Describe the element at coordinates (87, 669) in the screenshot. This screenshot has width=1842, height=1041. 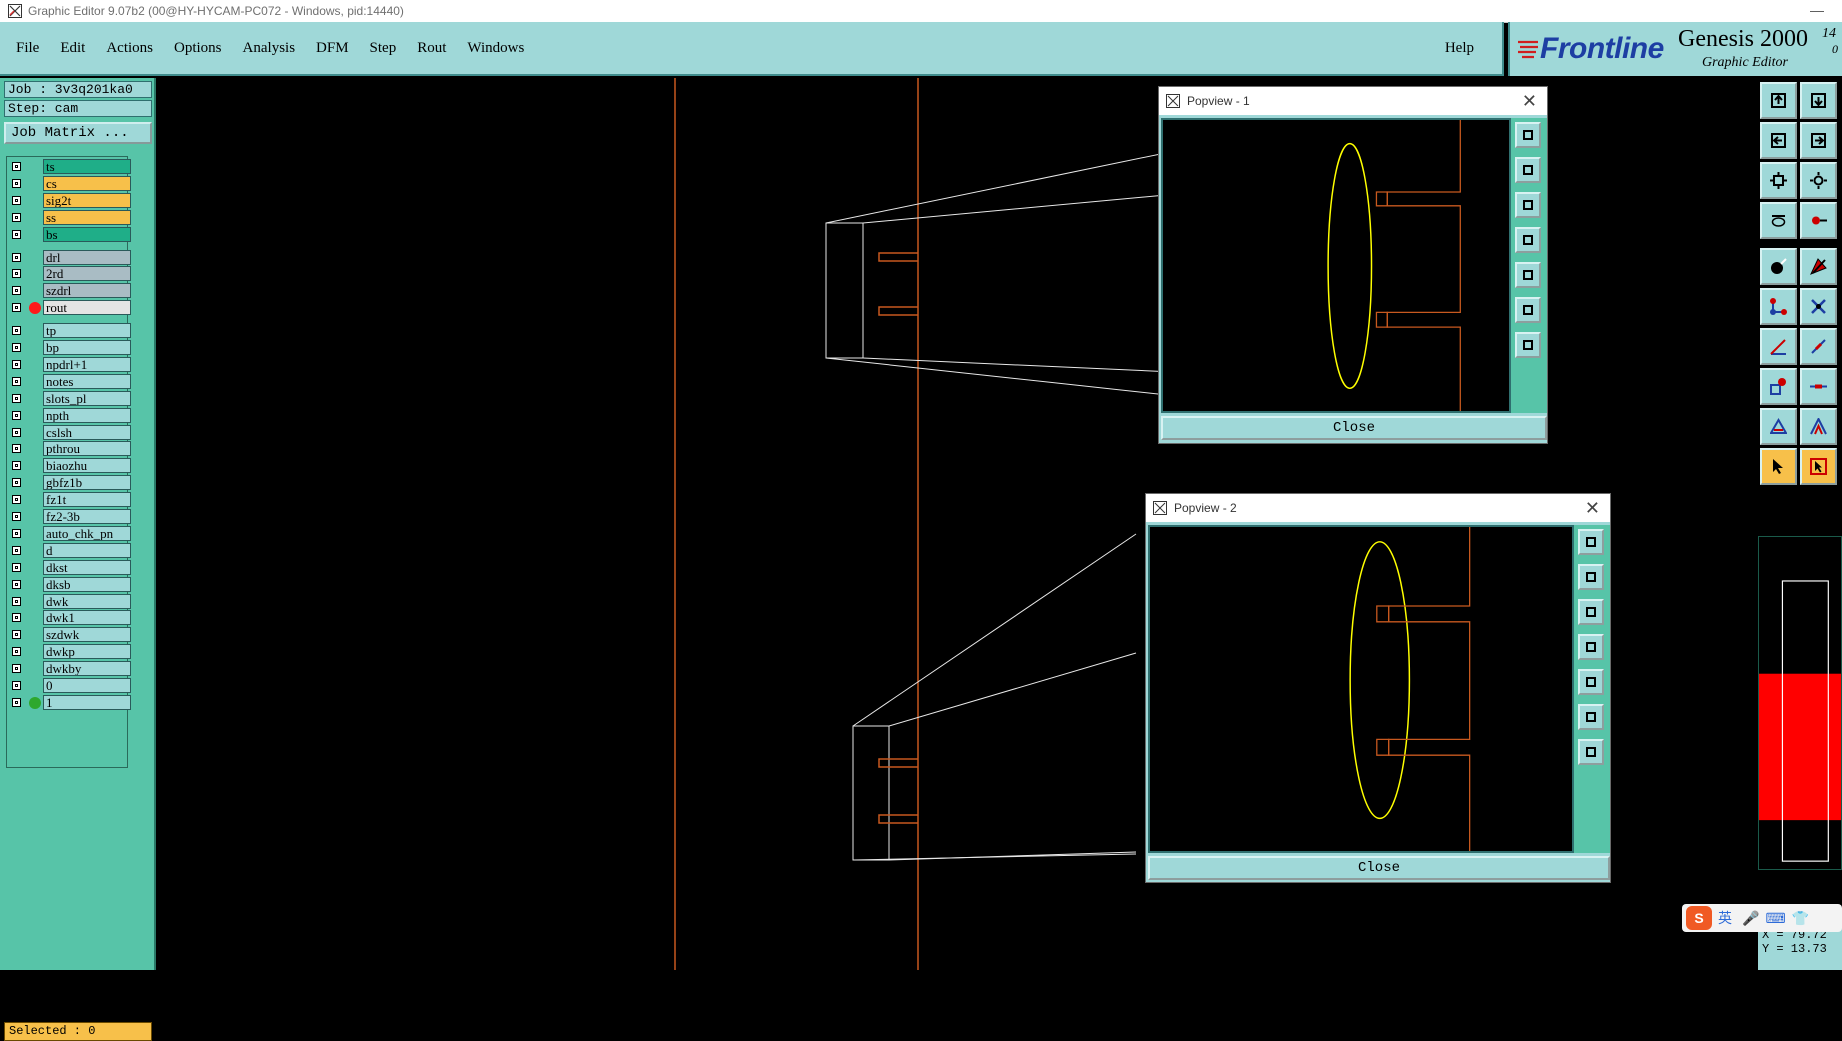
I see `layer-name: dwkby` at that location.